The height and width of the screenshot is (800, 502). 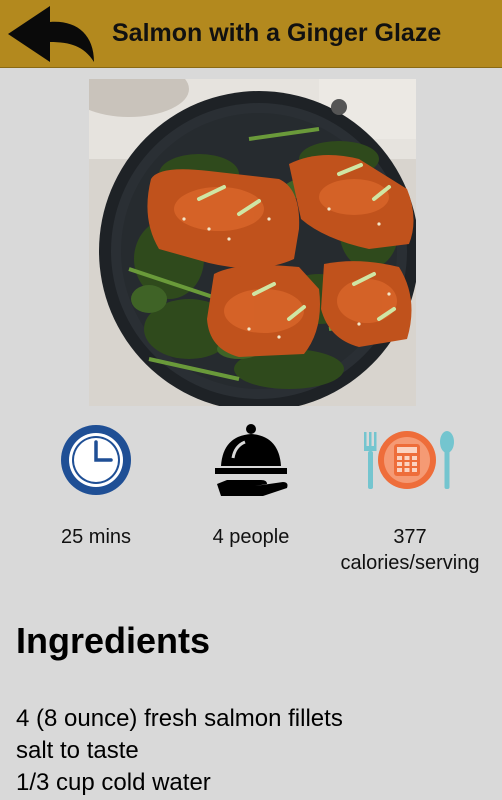 What do you see at coordinates (179, 718) in the screenshot?
I see `ingredient-item: 4 (8 ounce) fresh salmon fillets` at bounding box center [179, 718].